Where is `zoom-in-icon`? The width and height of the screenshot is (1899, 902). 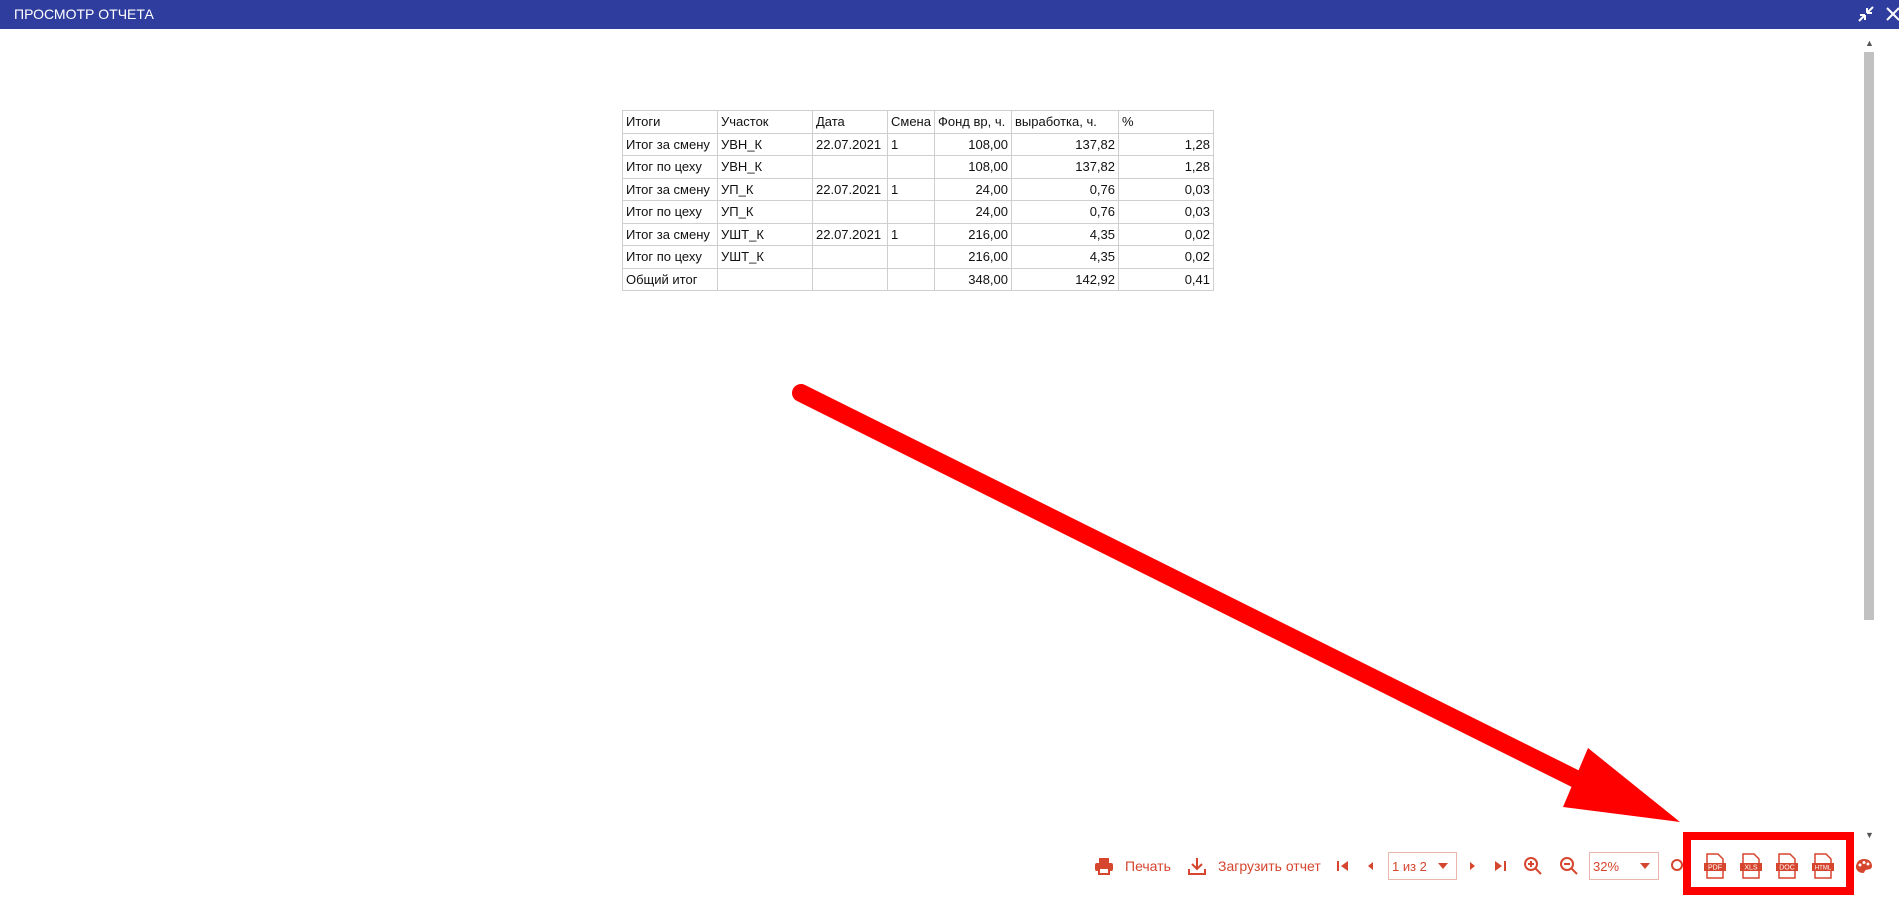
zoom-in-icon is located at coordinates (1533, 866).